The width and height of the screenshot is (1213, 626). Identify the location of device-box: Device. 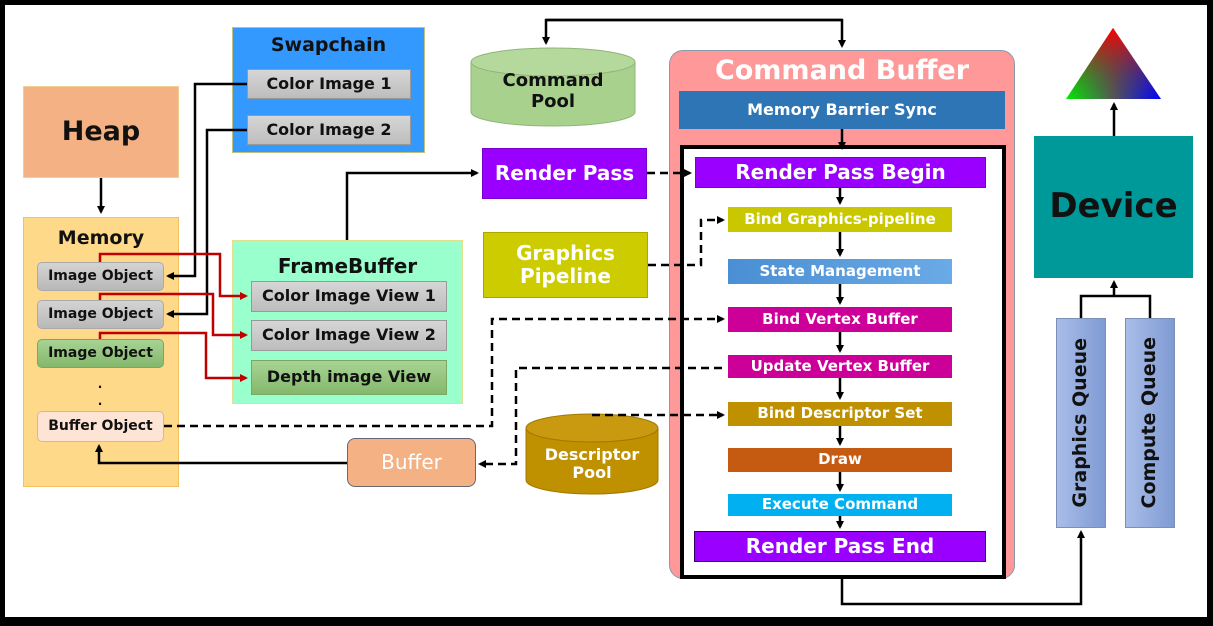
(1113, 207).